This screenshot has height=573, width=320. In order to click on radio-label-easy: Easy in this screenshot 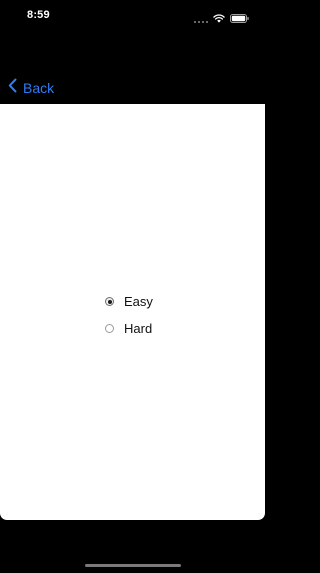, I will do `click(138, 301)`.